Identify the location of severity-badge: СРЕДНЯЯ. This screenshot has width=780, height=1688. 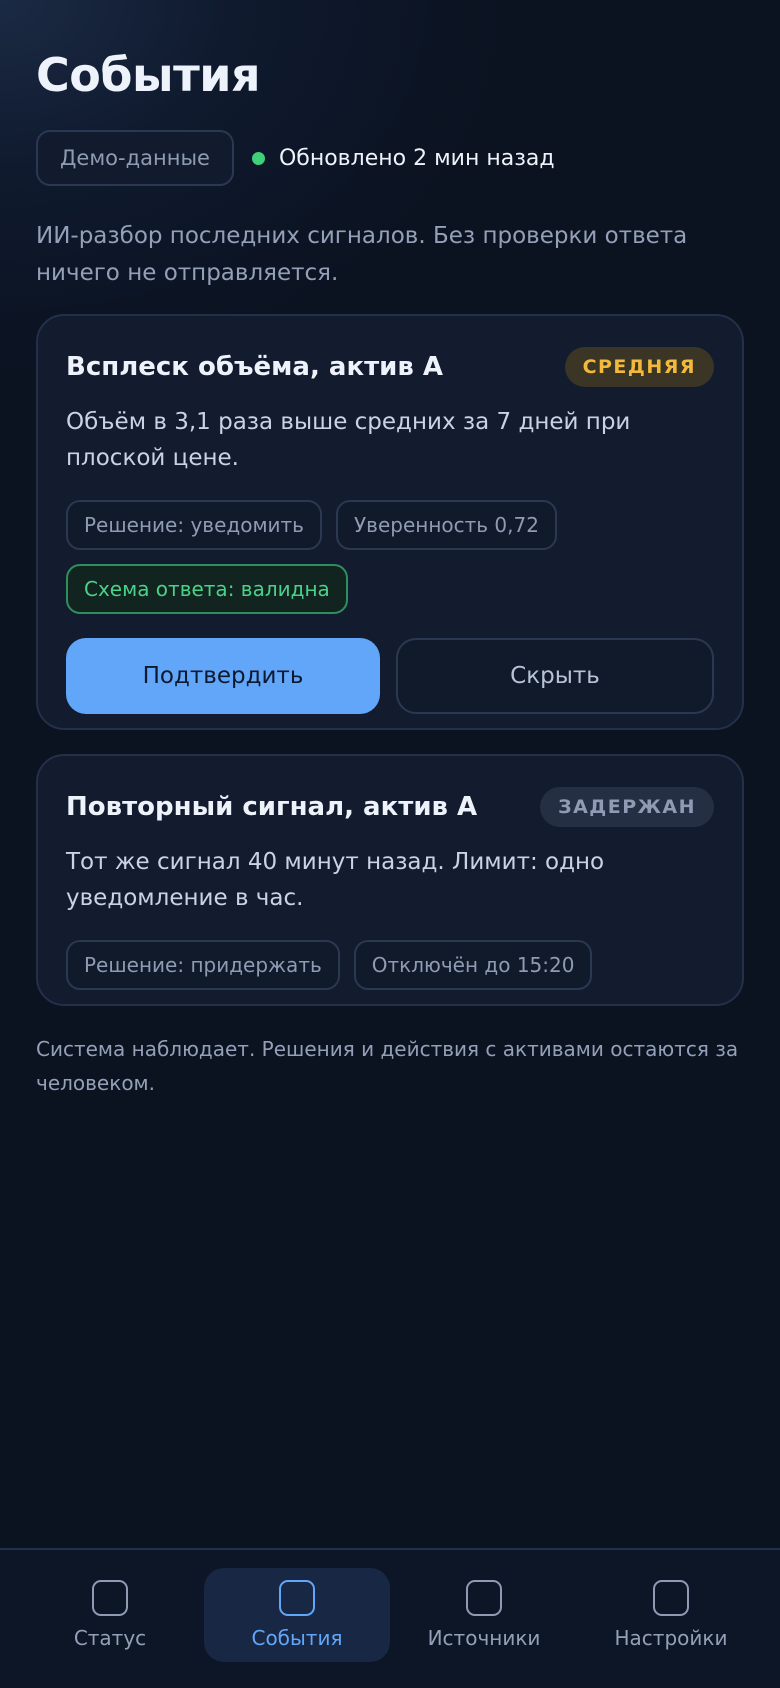
(639, 367).